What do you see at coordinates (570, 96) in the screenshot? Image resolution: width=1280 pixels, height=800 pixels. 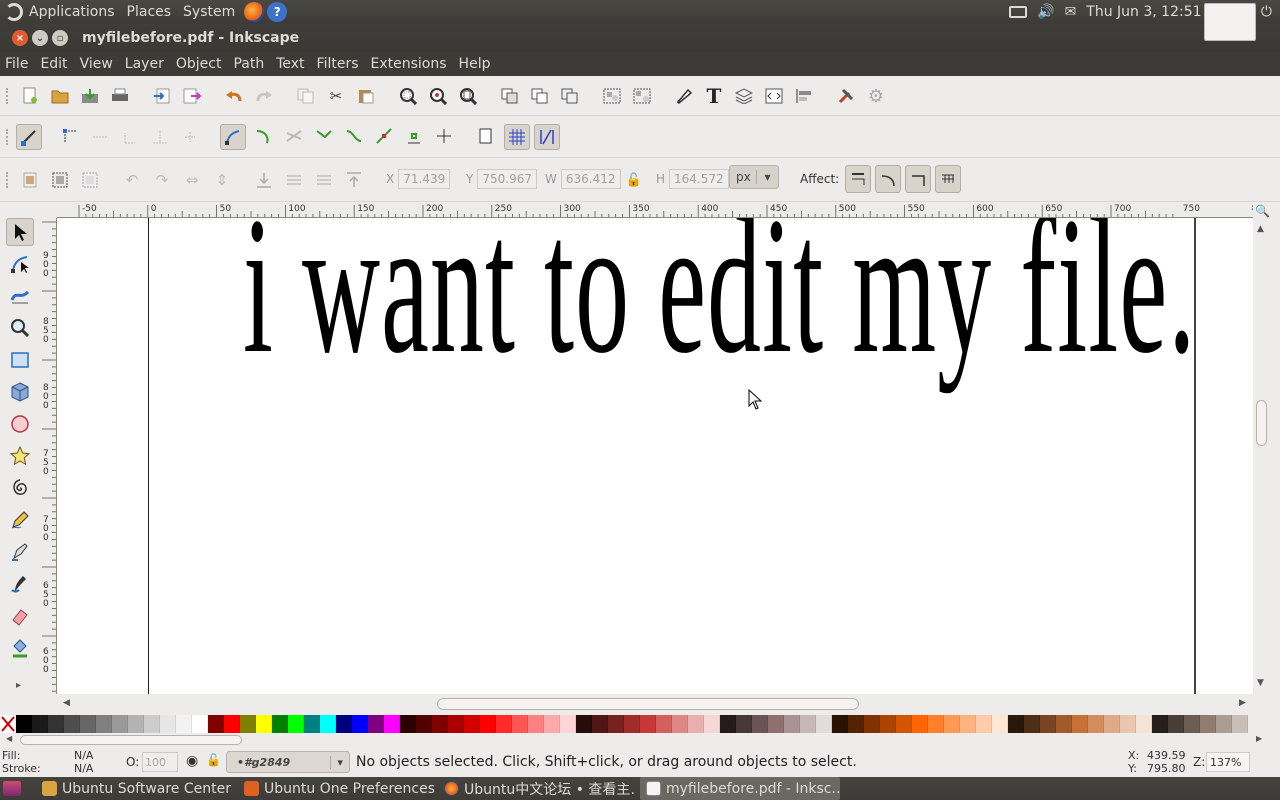 I see `unlink-clone-icon` at bounding box center [570, 96].